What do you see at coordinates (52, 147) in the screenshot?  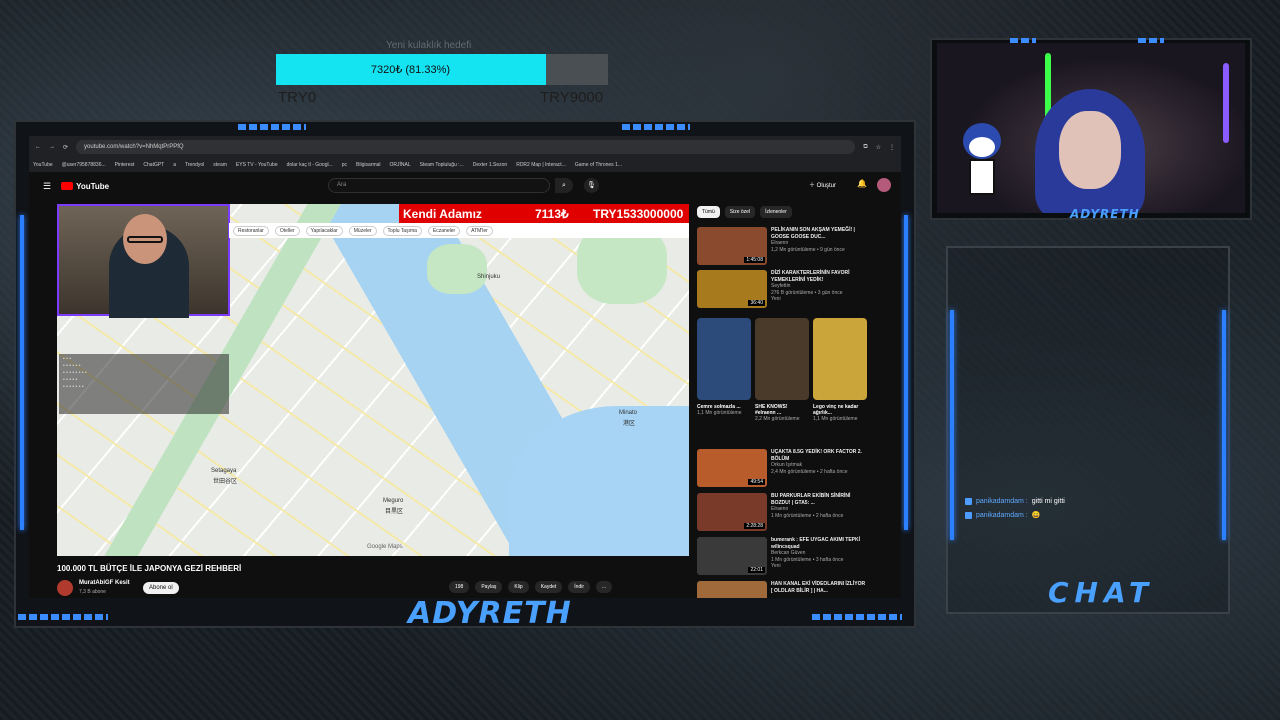 I see `forward-icon: →` at bounding box center [52, 147].